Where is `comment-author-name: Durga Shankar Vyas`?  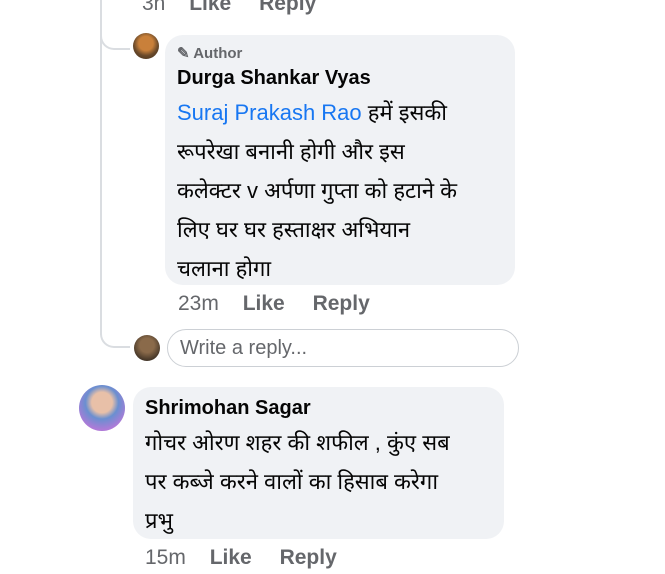 comment-author-name: Durga Shankar Vyas is located at coordinates (274, 78).